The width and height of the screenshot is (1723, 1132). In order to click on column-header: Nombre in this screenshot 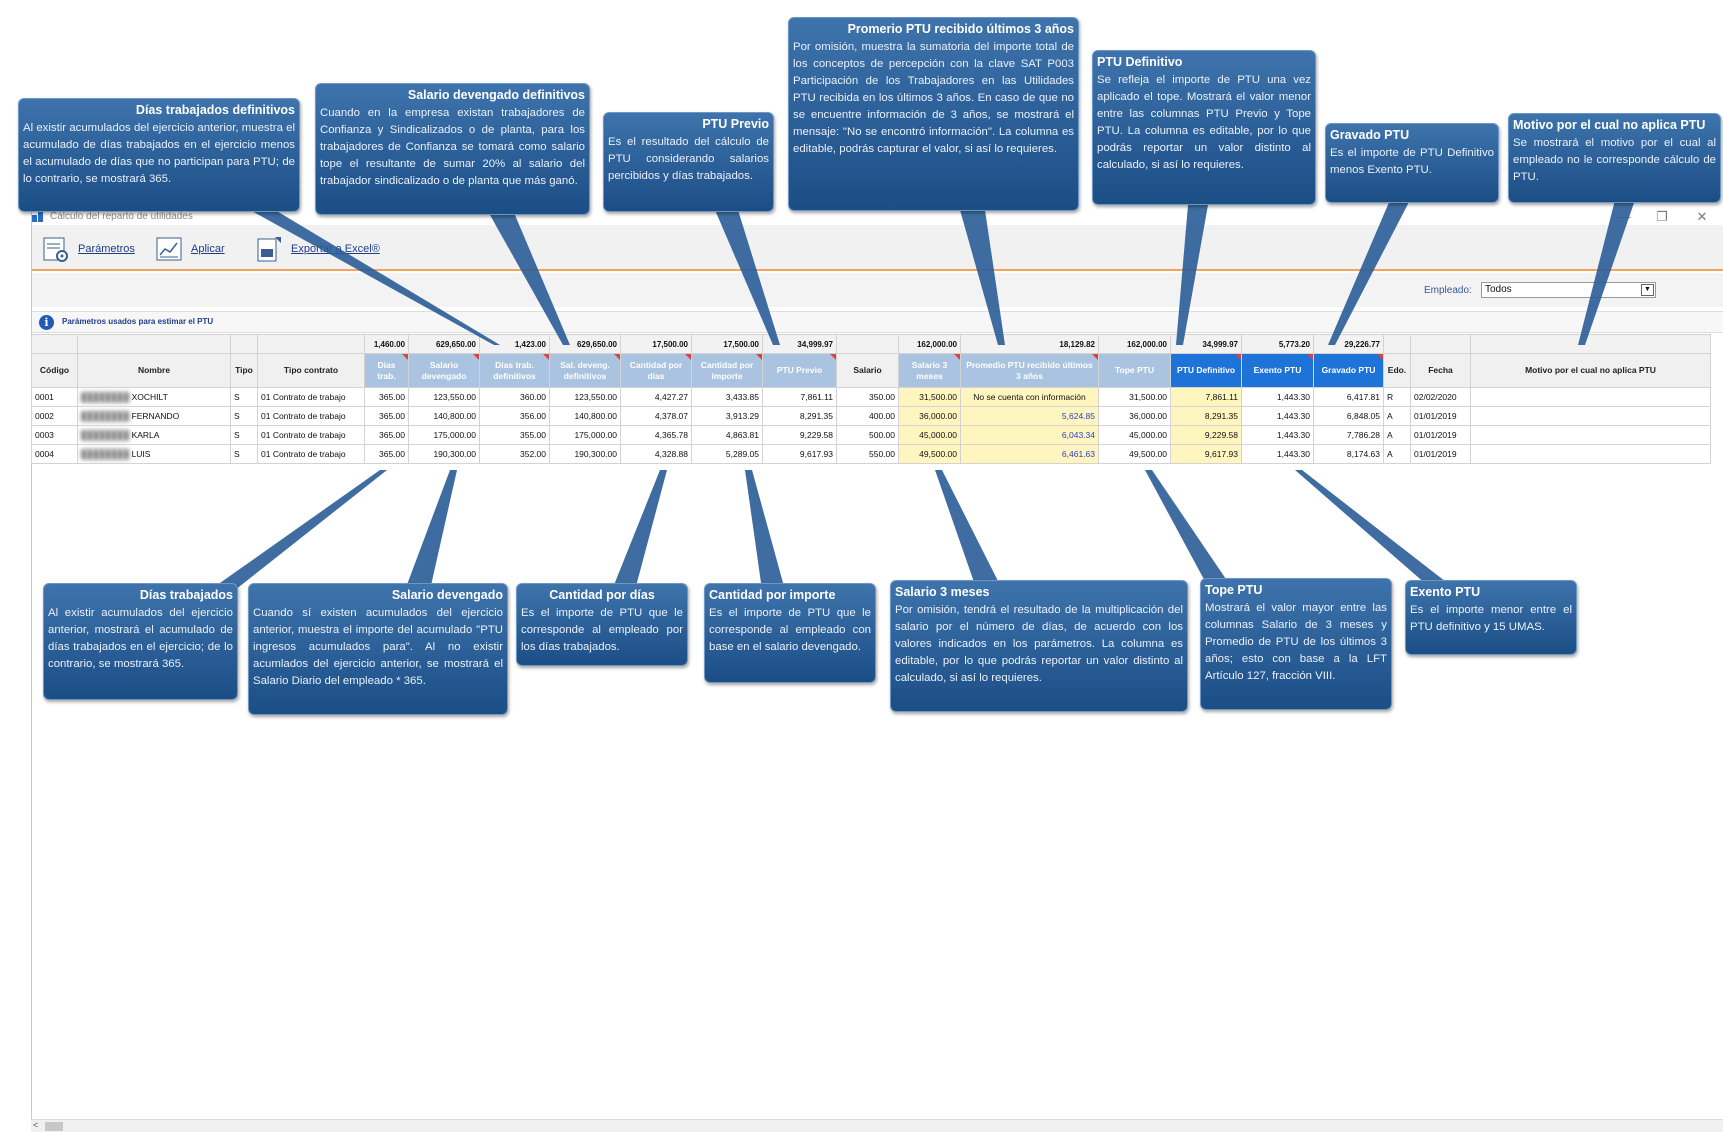, I will do `click(154, 370)`.